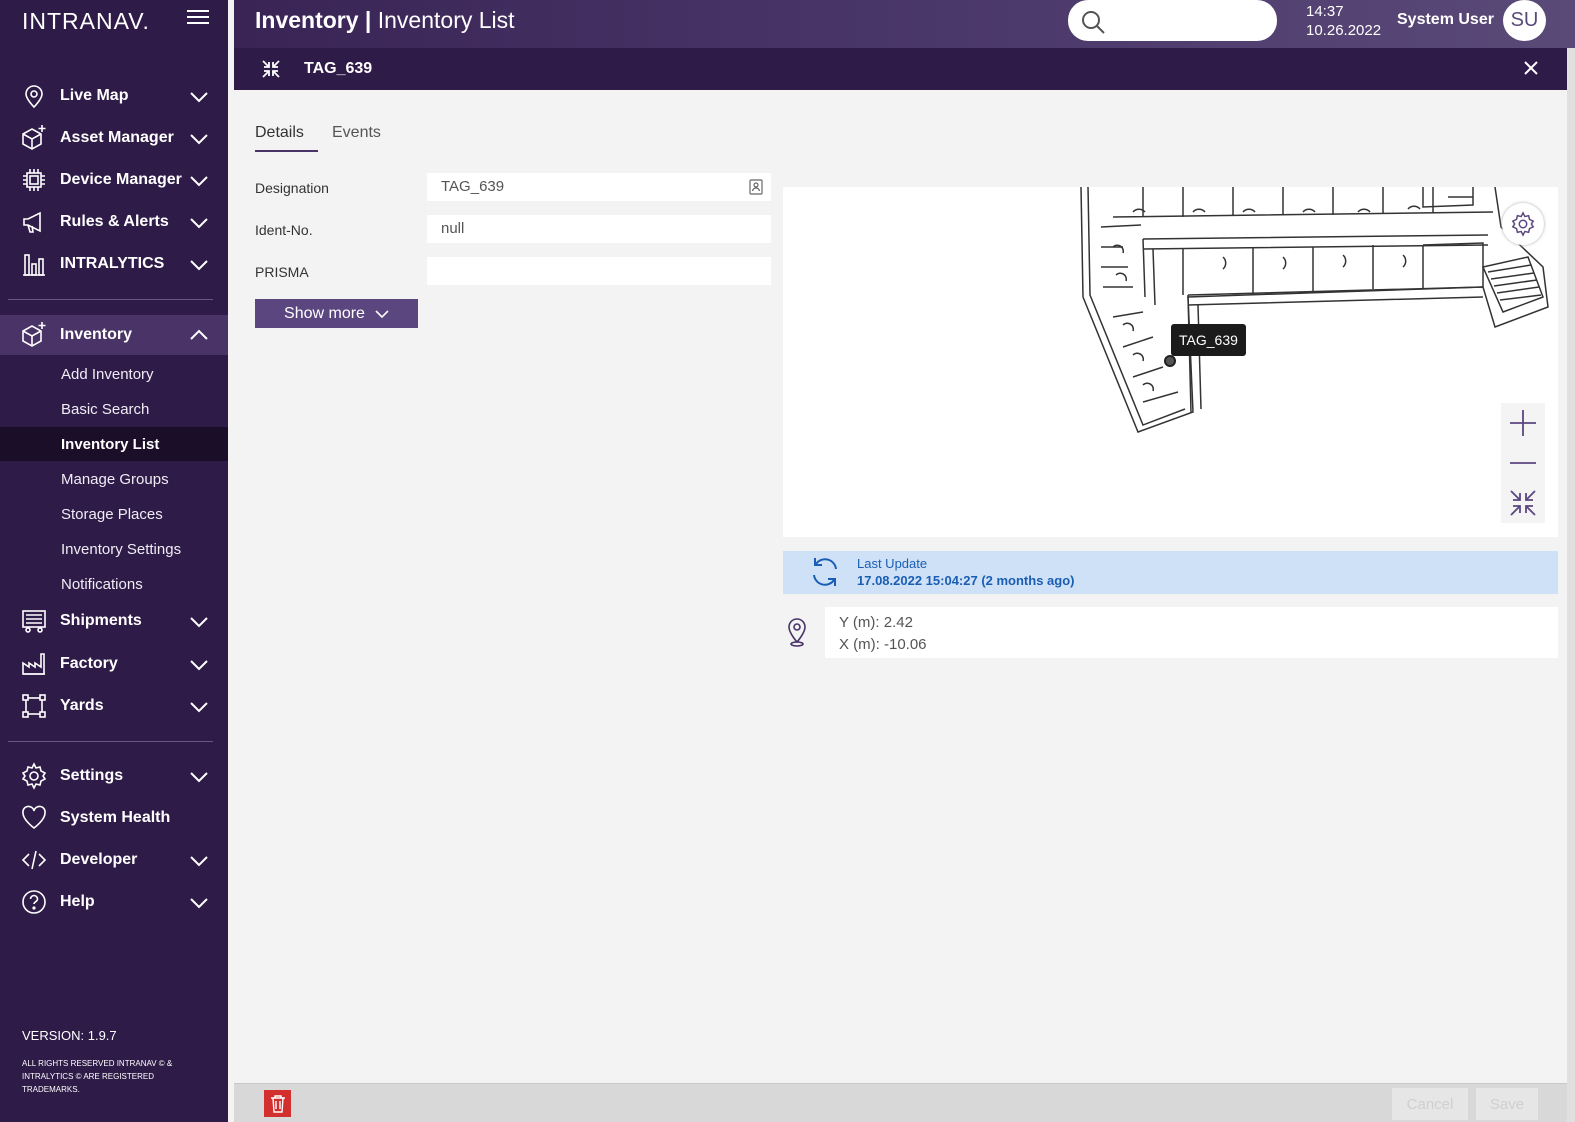 The width and height of the screenshot is (1575, 1122). What do you see at coordinates (313, 20) in the screenshot?
I see `page-title-section: Inventory |` at bounding box center [313, 20].